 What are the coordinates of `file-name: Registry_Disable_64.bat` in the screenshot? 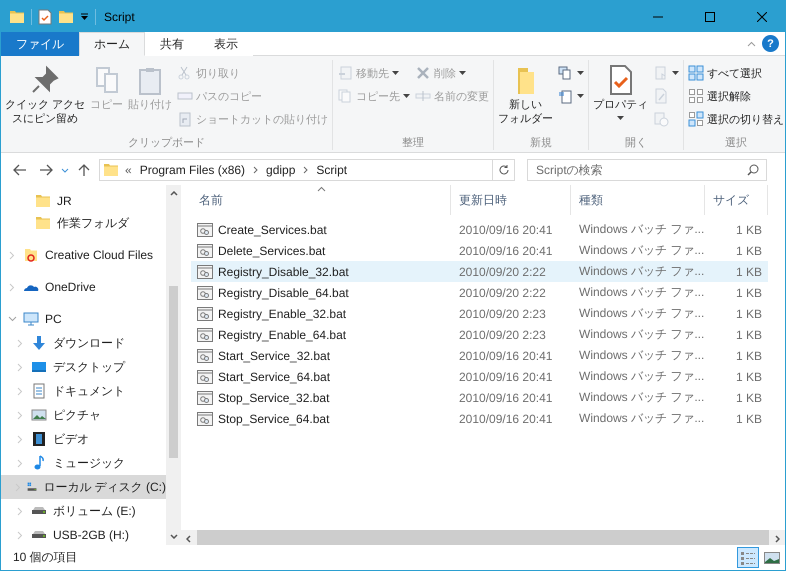 It's located at (284, 293).